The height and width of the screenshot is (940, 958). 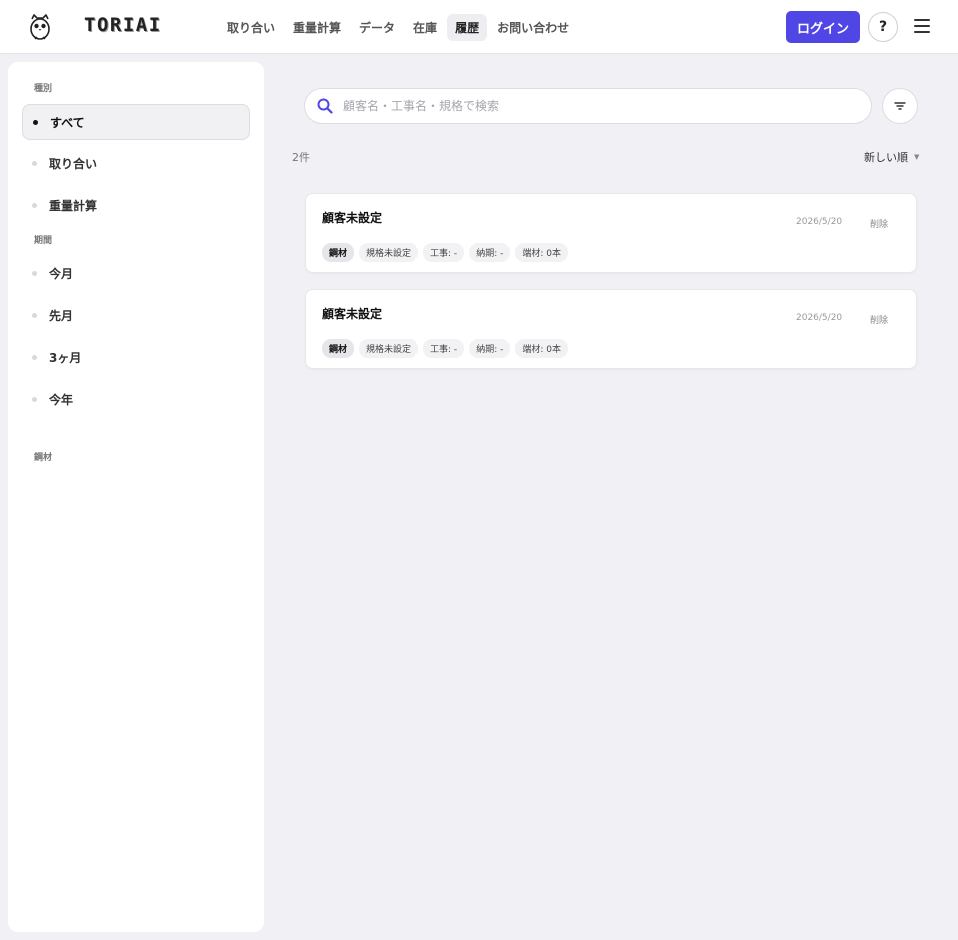 I want to click on sidebar-item-weight-calc: 重量計算, so click(x=136, y=205).